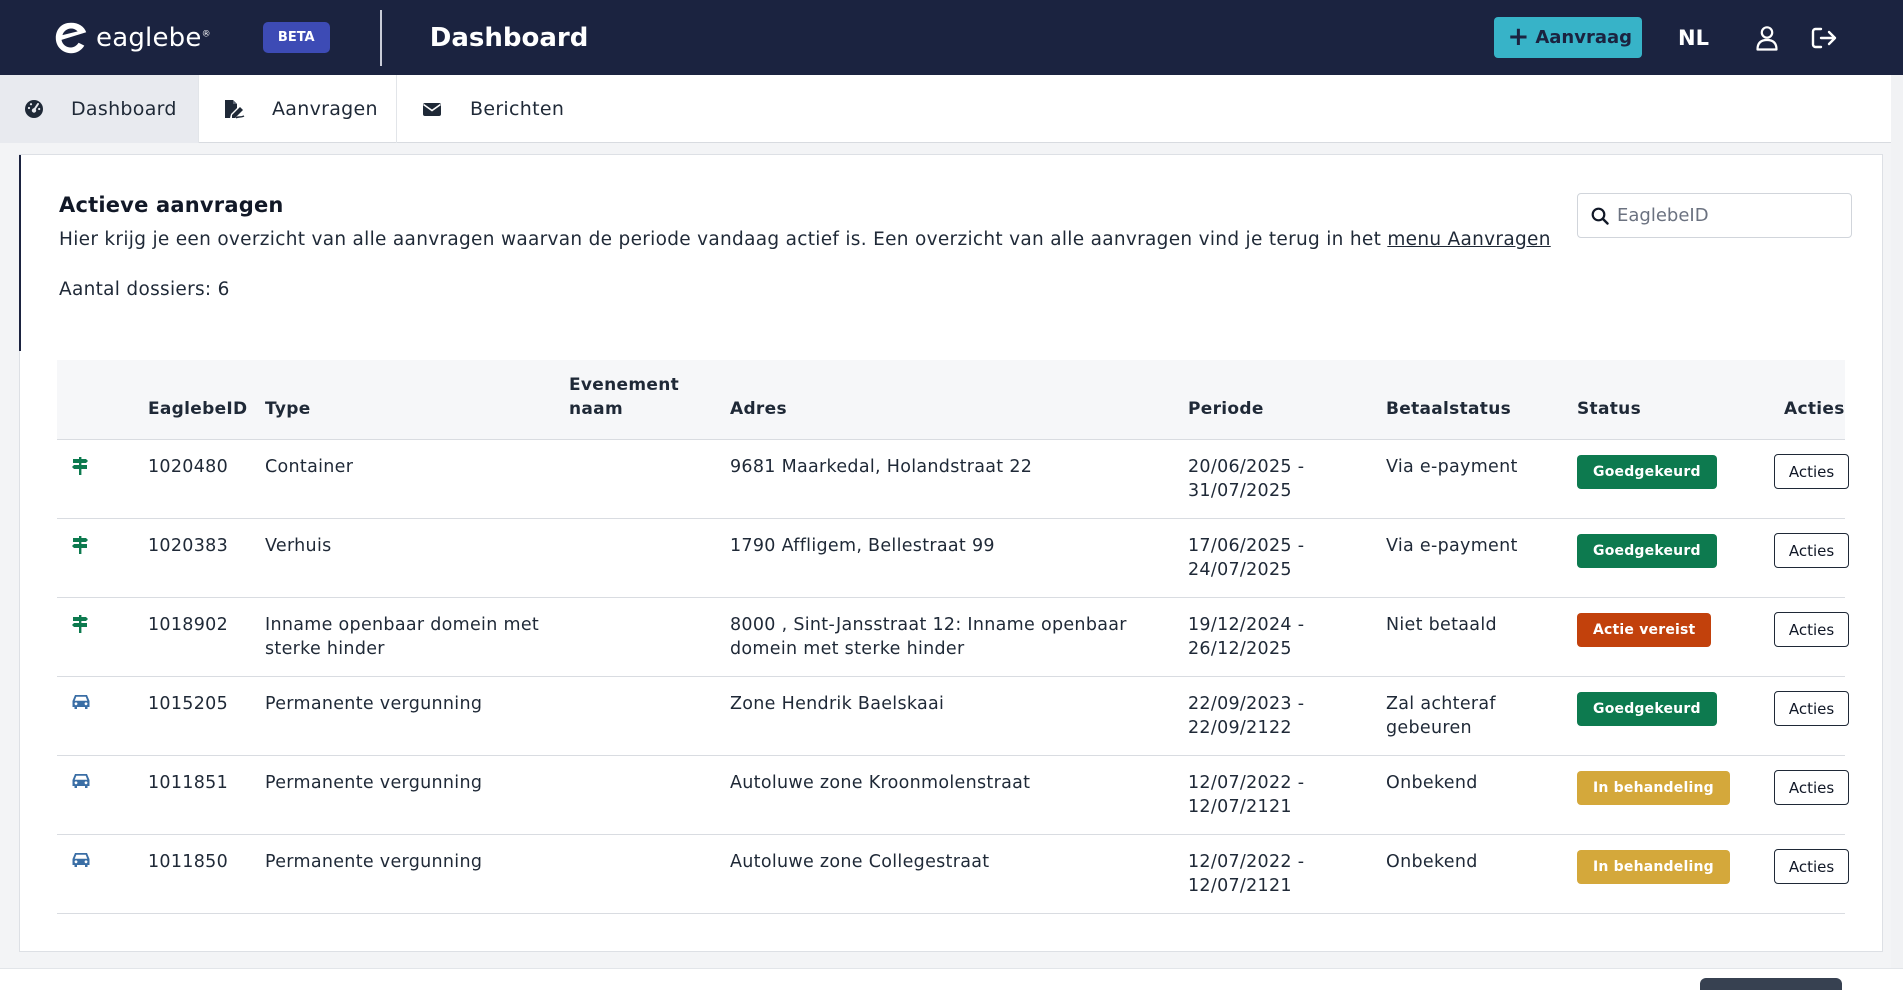  I want to click on cell-period: 22/09/2023 - 22/09/2122, so click(1246, 716).